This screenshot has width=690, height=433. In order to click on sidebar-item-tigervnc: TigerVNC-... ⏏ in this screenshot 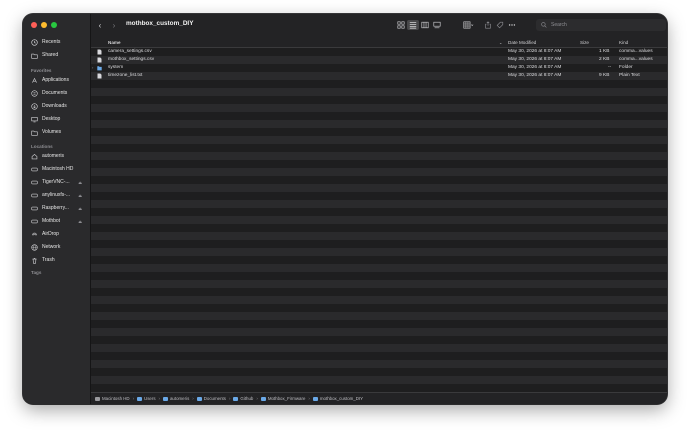, I will do `click(58, 182)`.